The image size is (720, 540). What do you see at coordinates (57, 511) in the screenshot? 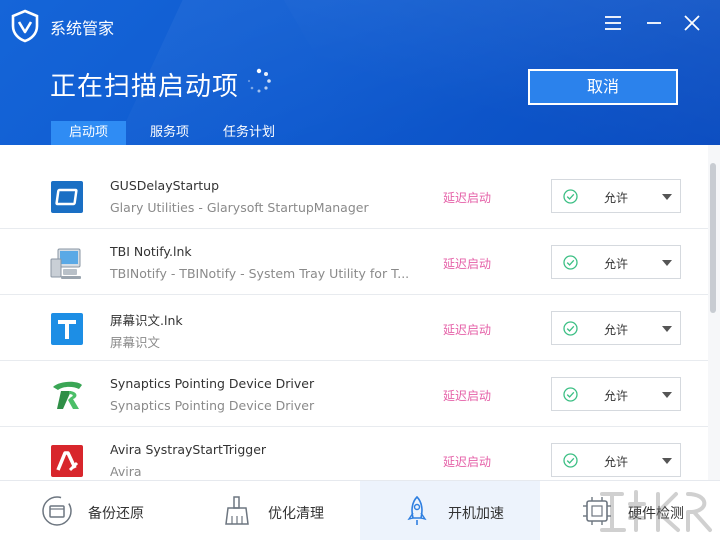
I see `backup-restore-icon` at bounding box center [57, 511].